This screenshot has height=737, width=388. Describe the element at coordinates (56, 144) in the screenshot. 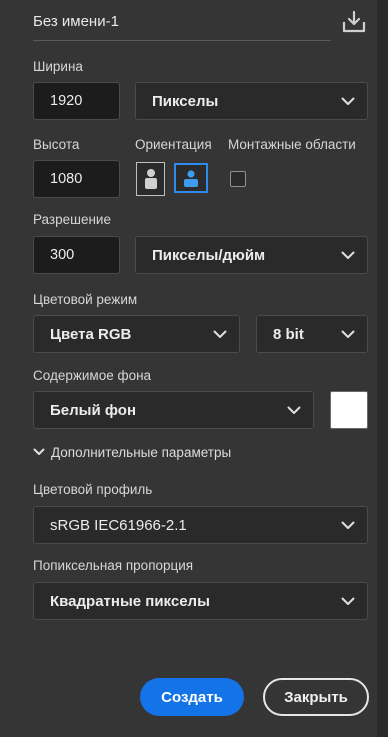

I see `height-label: Высота` at that location.